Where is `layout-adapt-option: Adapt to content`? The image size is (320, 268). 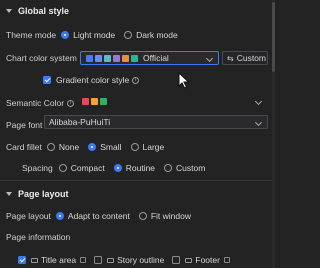
layout-adapt-option: Adapt to content is located at coordinates (92, 216).